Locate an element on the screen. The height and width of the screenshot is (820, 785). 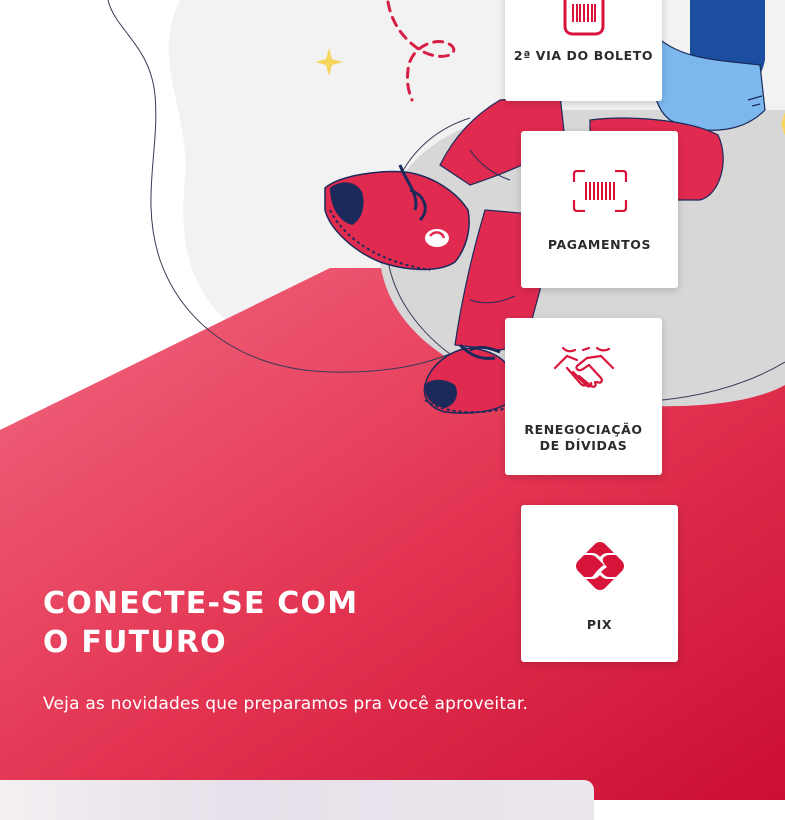
handshake-icon is located at coordinates (584, 371).